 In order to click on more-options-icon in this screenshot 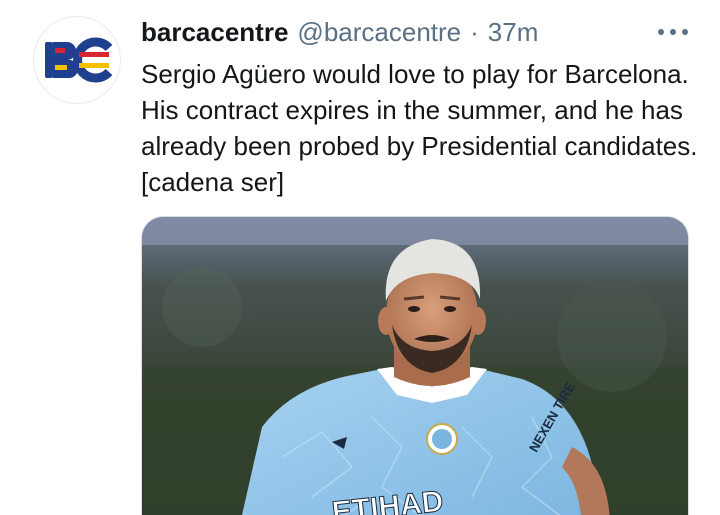, I will do `click(673, 32)`.